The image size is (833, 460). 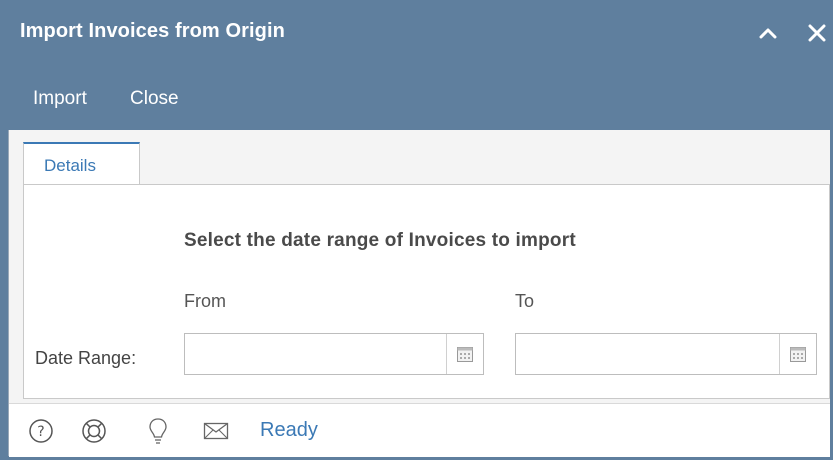 I want to click on tab-details: Details, so click(x=81, y=163).